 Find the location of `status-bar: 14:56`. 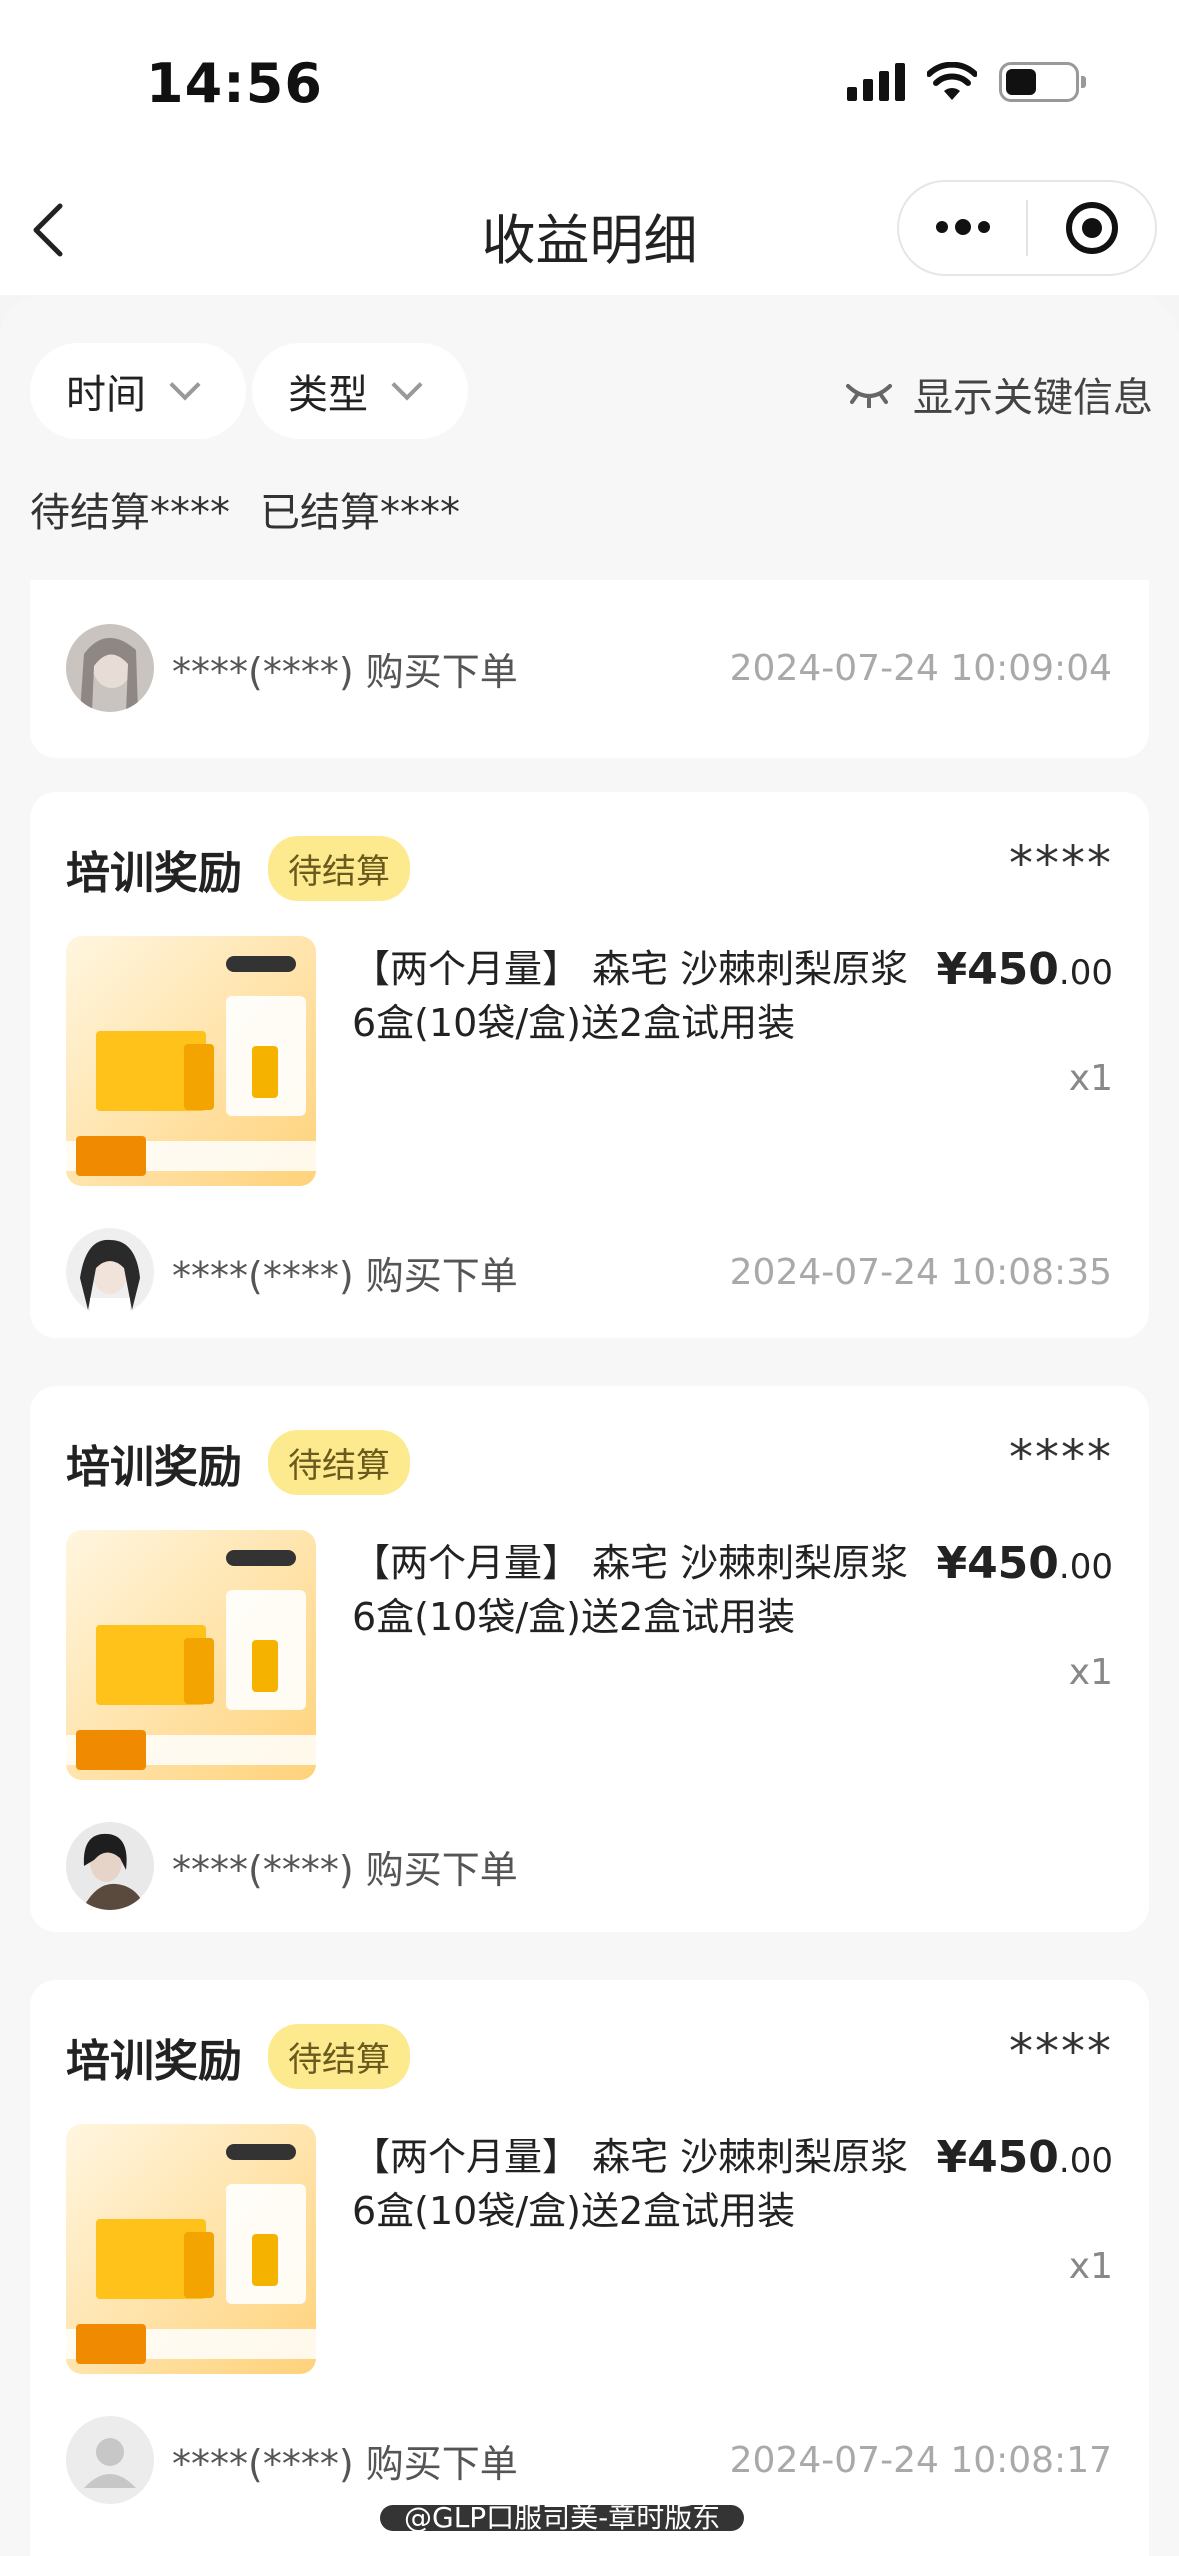

status-bar: 14:56 is located at coordinates (589, 80).